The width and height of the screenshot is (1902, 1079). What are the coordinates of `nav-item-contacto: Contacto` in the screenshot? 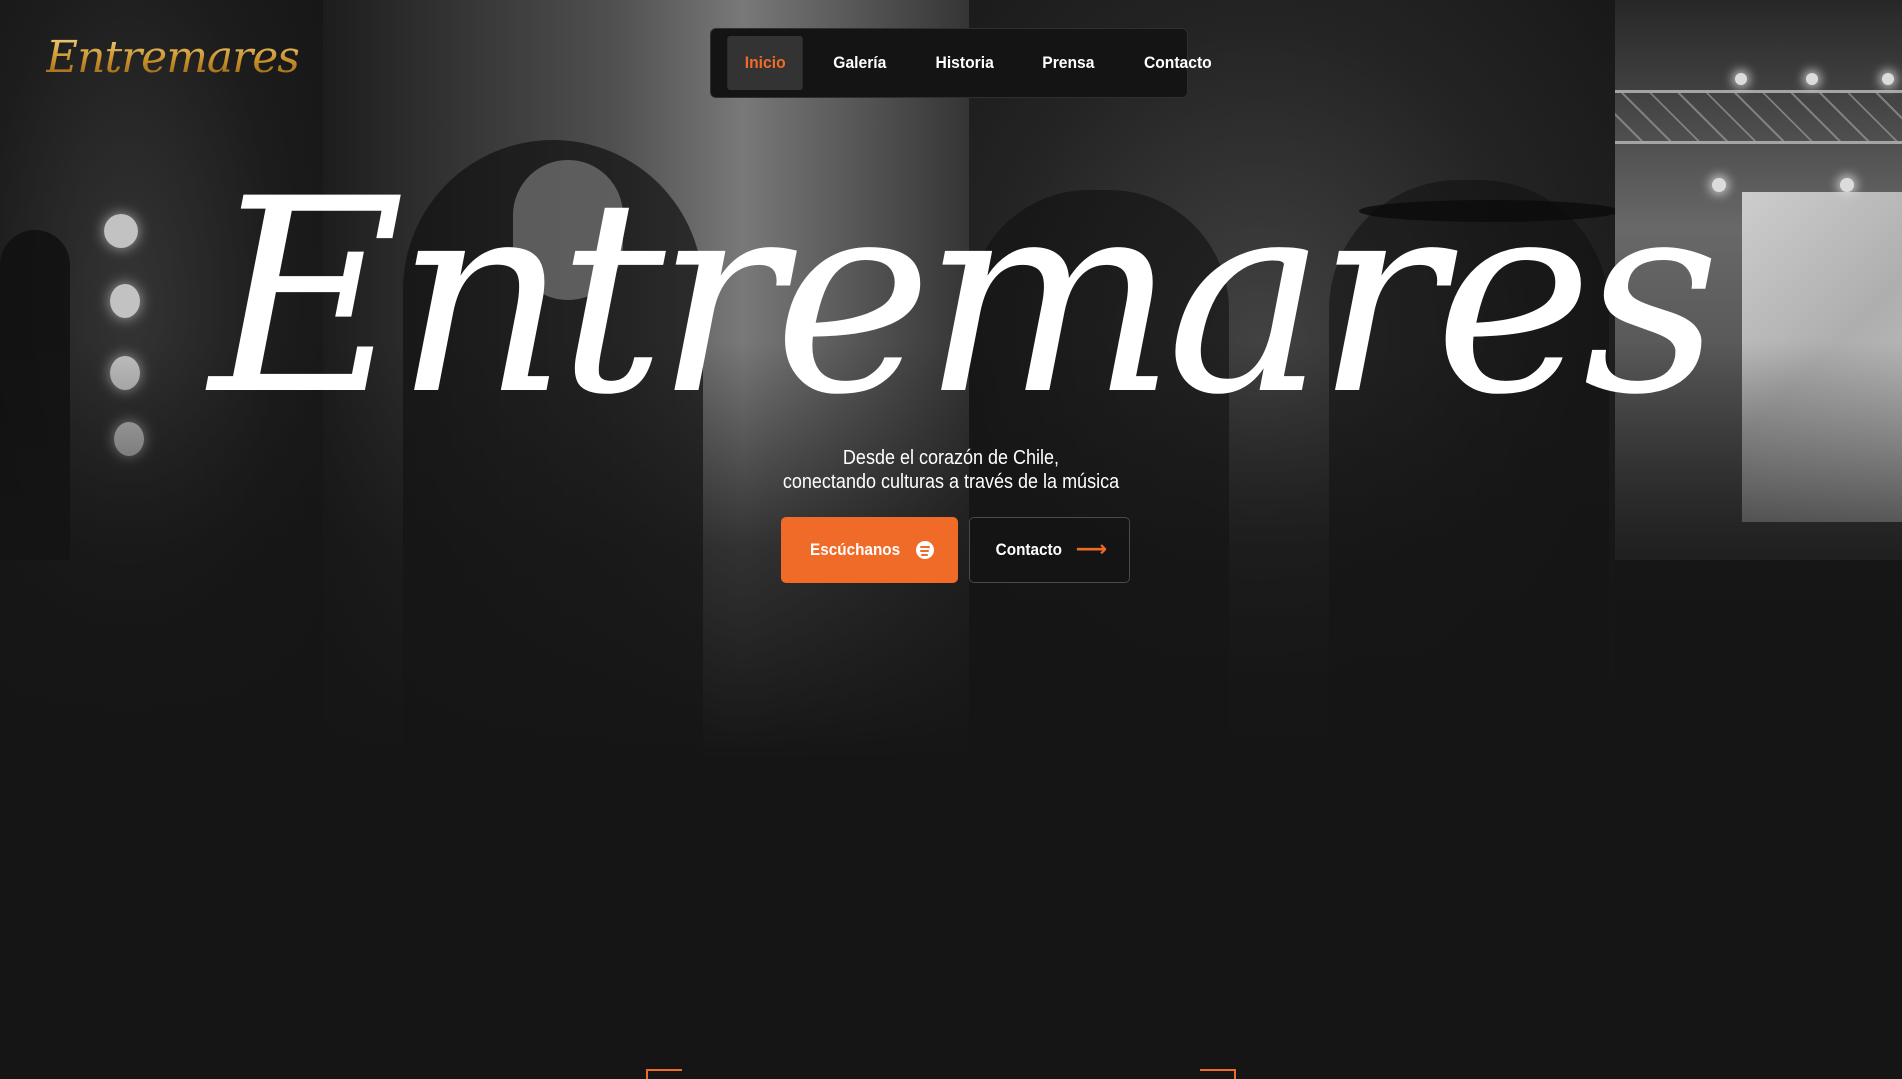 It's located at (1178, 63).